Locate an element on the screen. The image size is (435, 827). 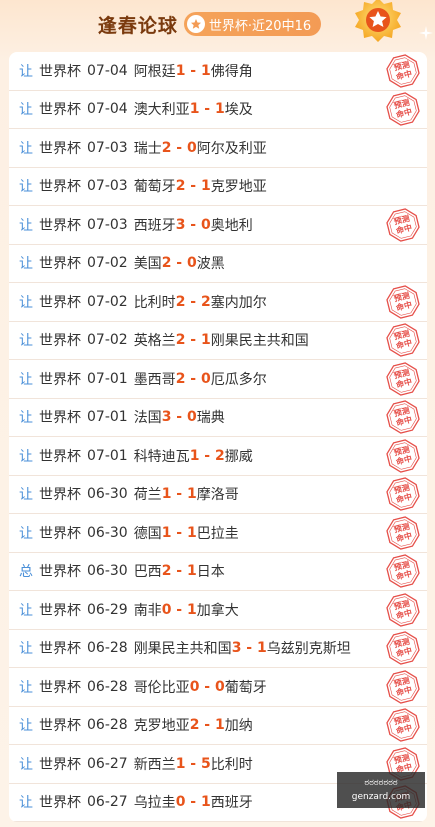
list-item: 让 世界杯 06-28 哥伦比亚 0 - 0 葡萄牙 预测 命中 is located at coordinates (218, 687).